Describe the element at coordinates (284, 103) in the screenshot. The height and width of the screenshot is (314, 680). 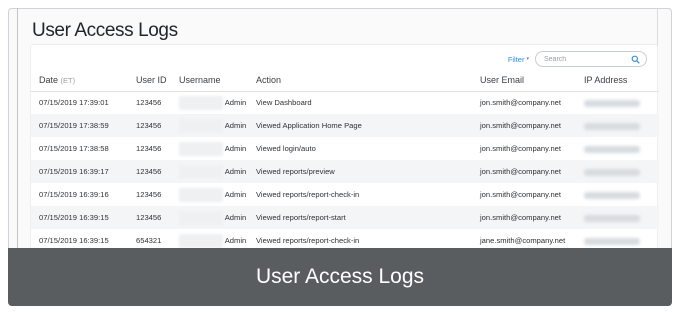
I see `cell-action: View Dashboard` at that location.